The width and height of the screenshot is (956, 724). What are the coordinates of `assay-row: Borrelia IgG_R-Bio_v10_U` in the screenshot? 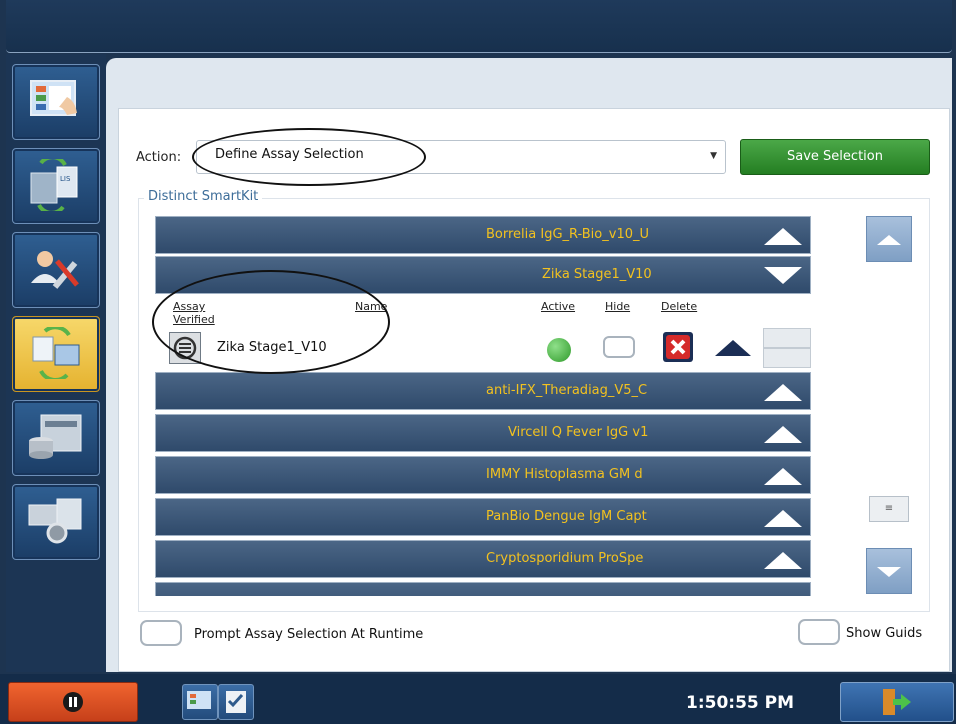 It's located at (483, 235).